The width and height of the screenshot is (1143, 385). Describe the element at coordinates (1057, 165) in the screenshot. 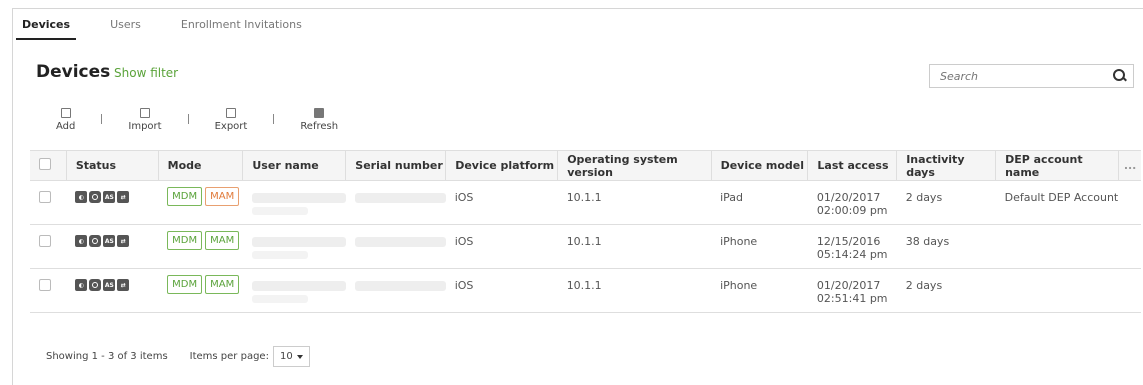

I see `column-header-dep-account-name: DEP account name` at that location.